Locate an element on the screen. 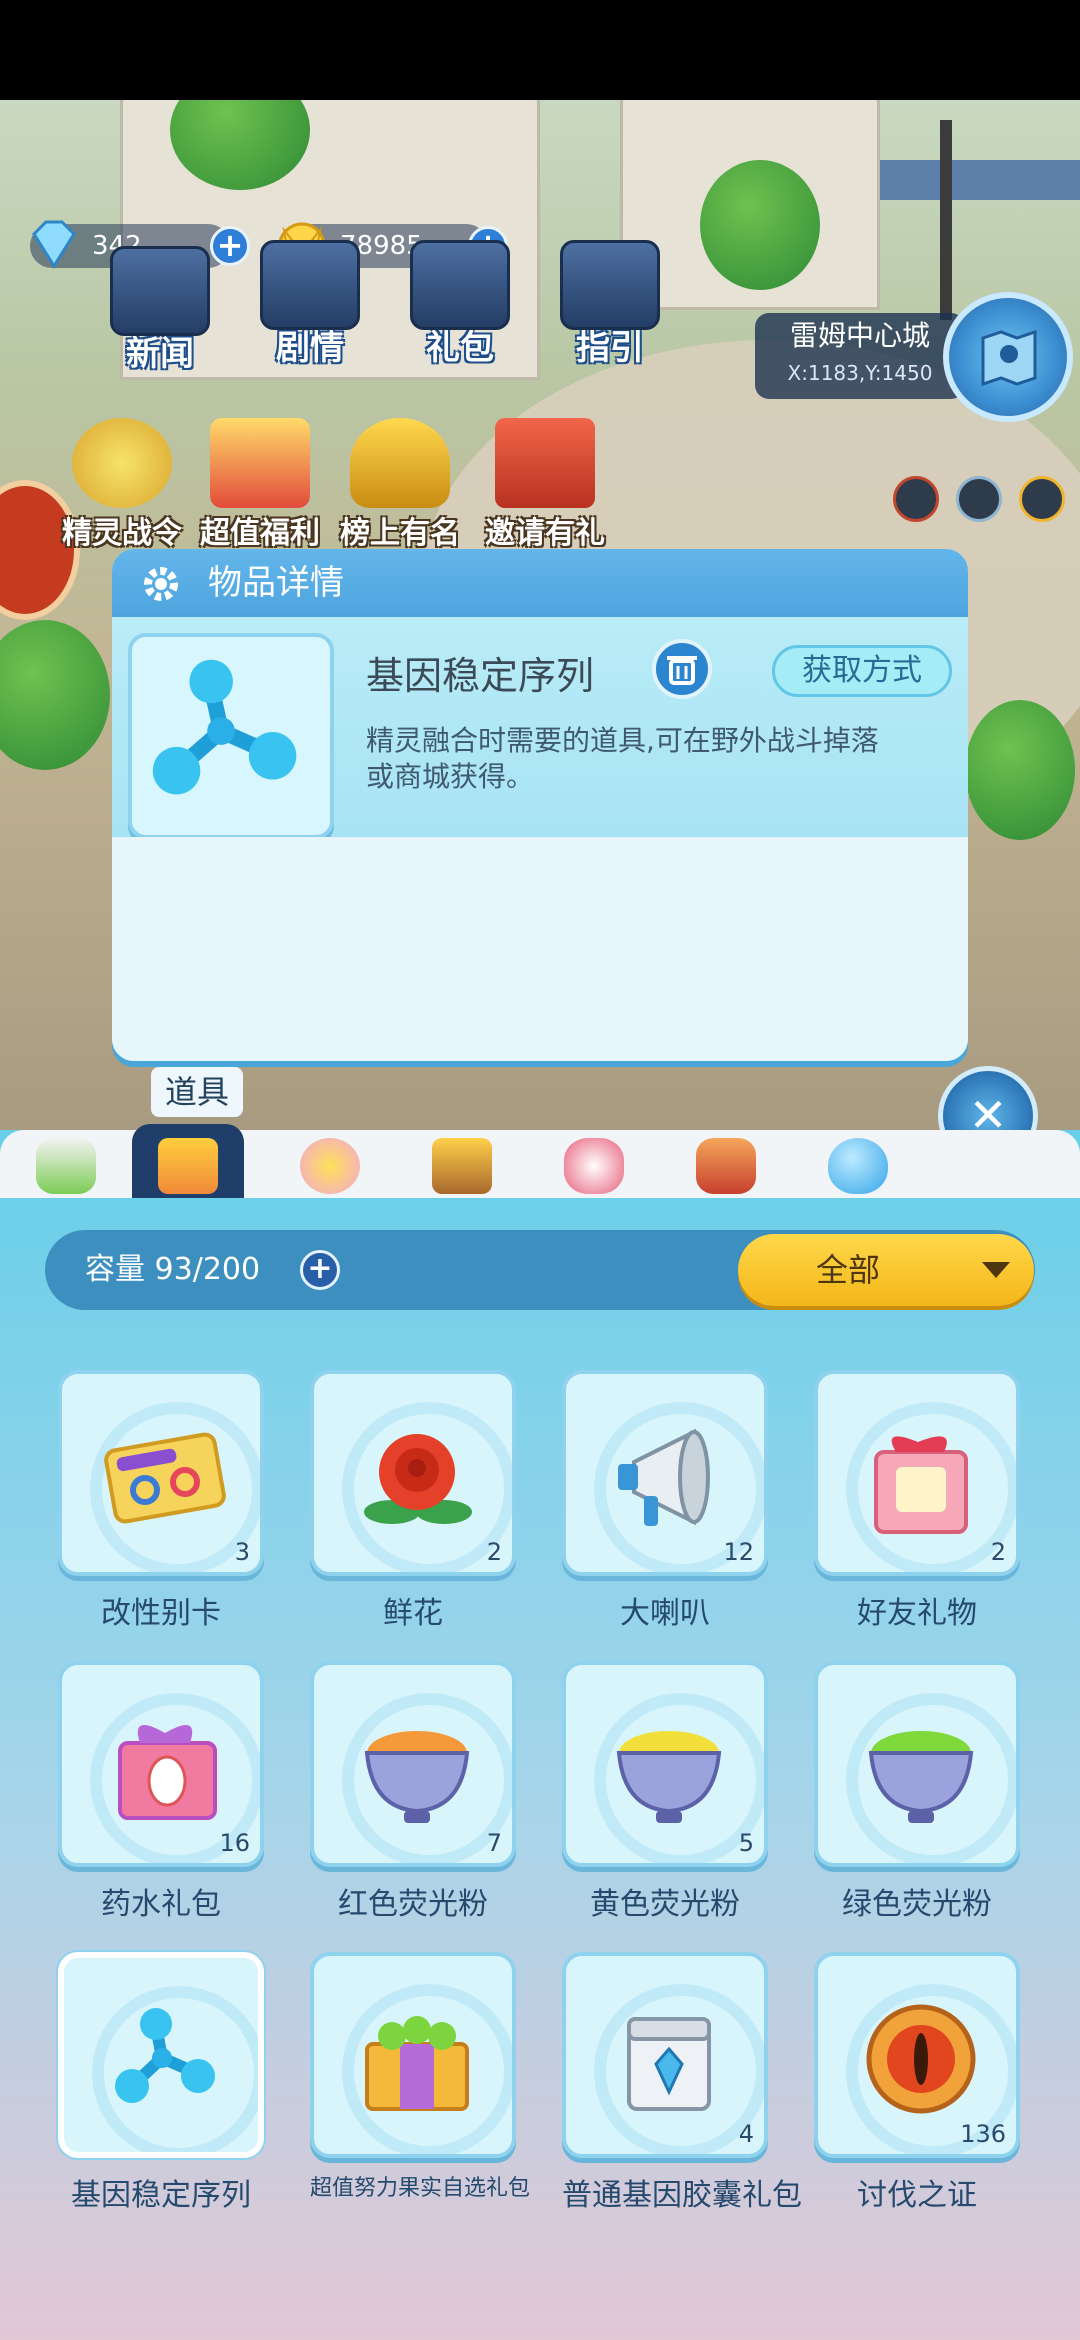  gene-sequence-icon is located at coordinates (165, 2055).